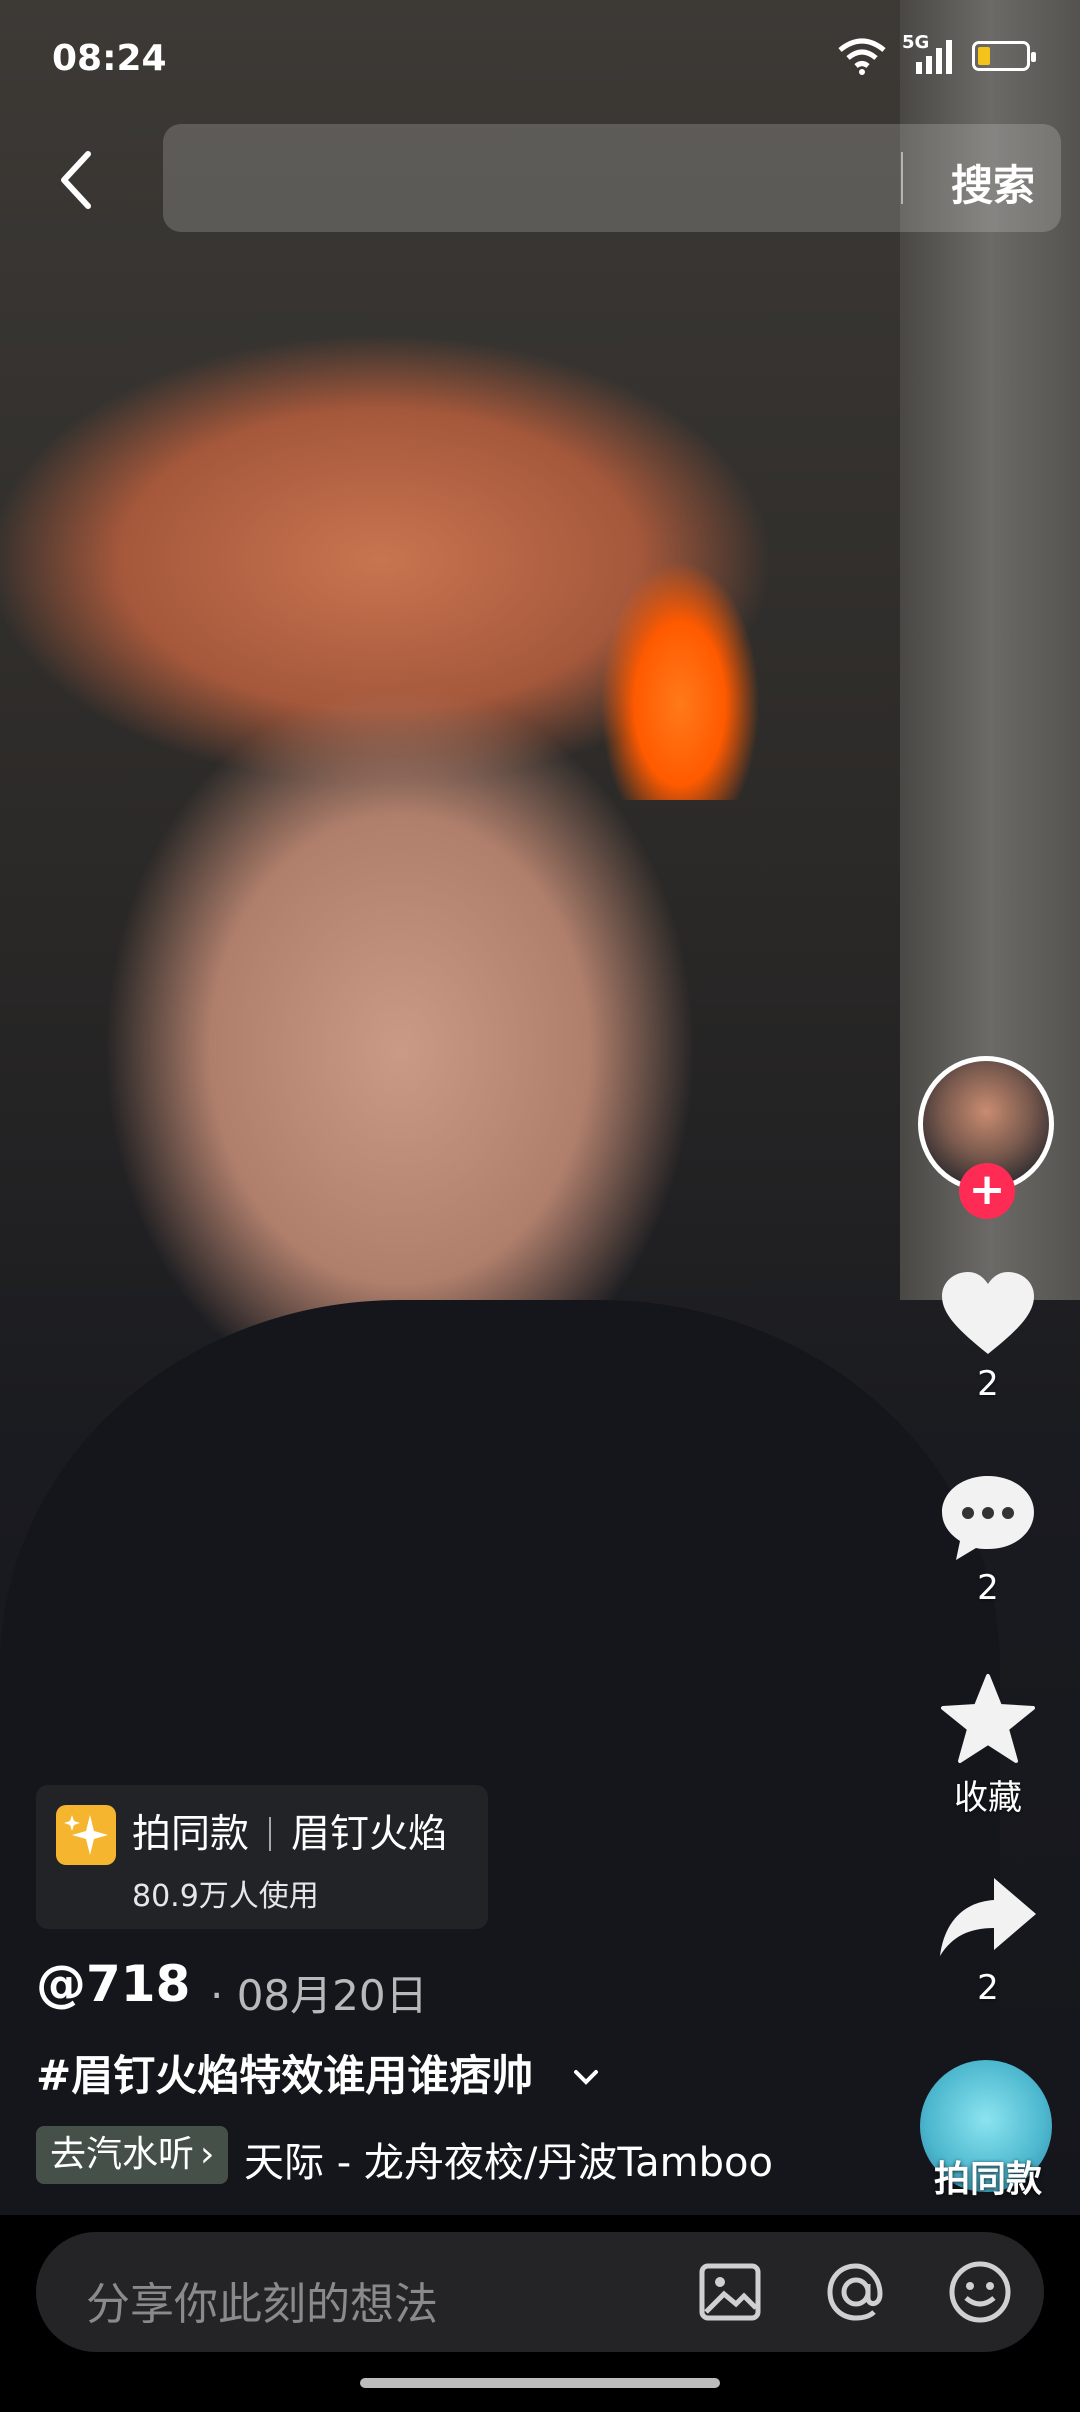  What do you see at coordinates (862, 56) in the screenshot?
I see `wifi-icon` at bounding box center [862, 56].